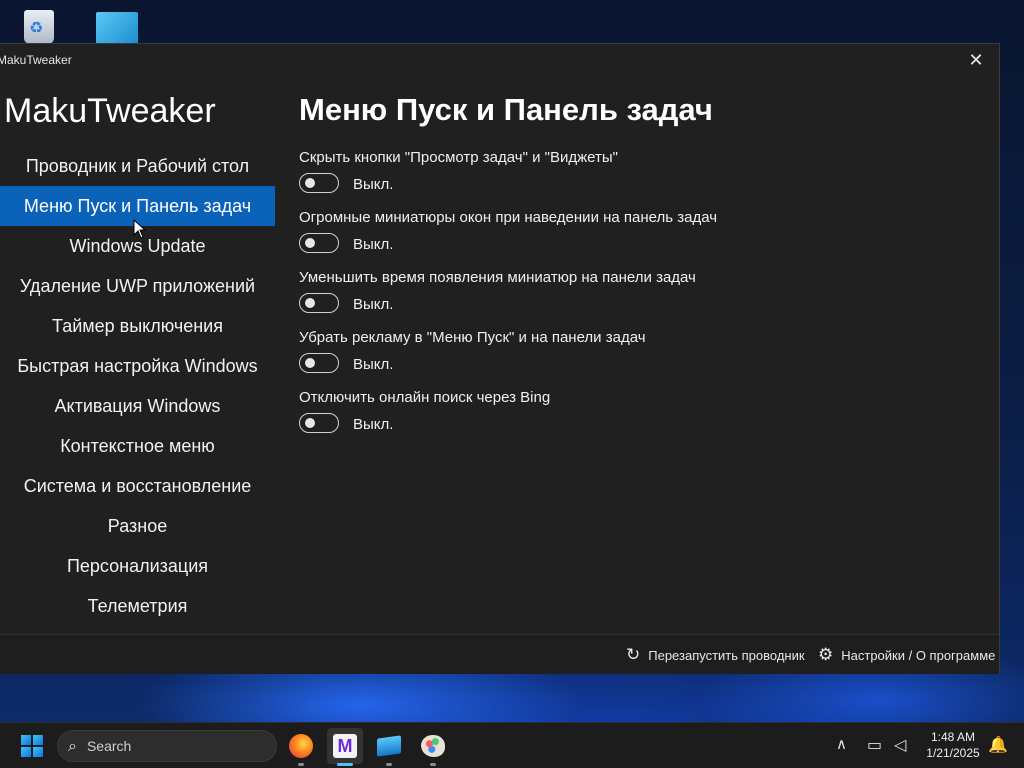 Image resolution: width=1024 pixels, height=768 pixels. Describe the element at coordinates (499, 60) in the screenshot. I see `title-bar: MakuTweaker ✕` at that location.